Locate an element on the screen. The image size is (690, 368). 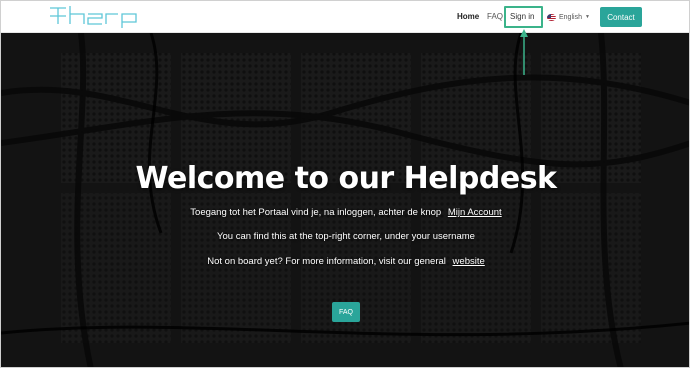
hero-title: Welcome to our Helpdesk is located at coordinates (346, 178).